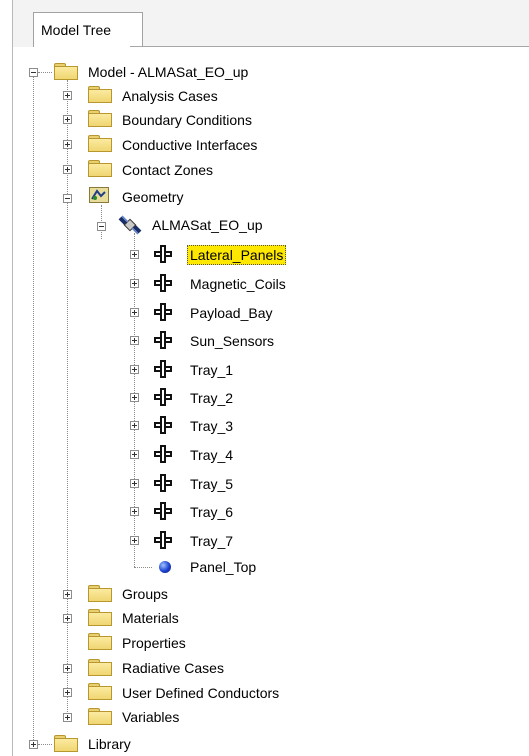 Image resolution: width=529 pixels, height=756 pixels. Describe the element at coordinates (207, 225) in the screenshot. I see `tree-item-assembly: ALMASat_EO_up` at that location.